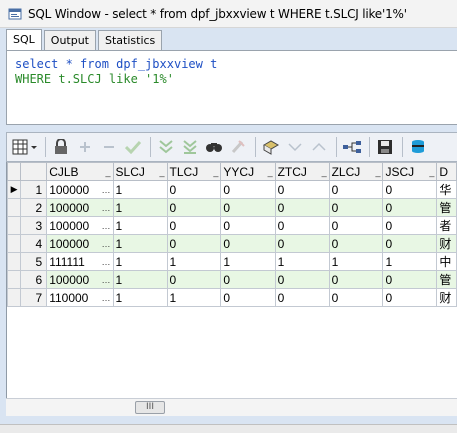 Image resolution: width=457 pixels, height=433 pixels. I want to click on grid-cell-ztcj: 1, so click(302, 261).